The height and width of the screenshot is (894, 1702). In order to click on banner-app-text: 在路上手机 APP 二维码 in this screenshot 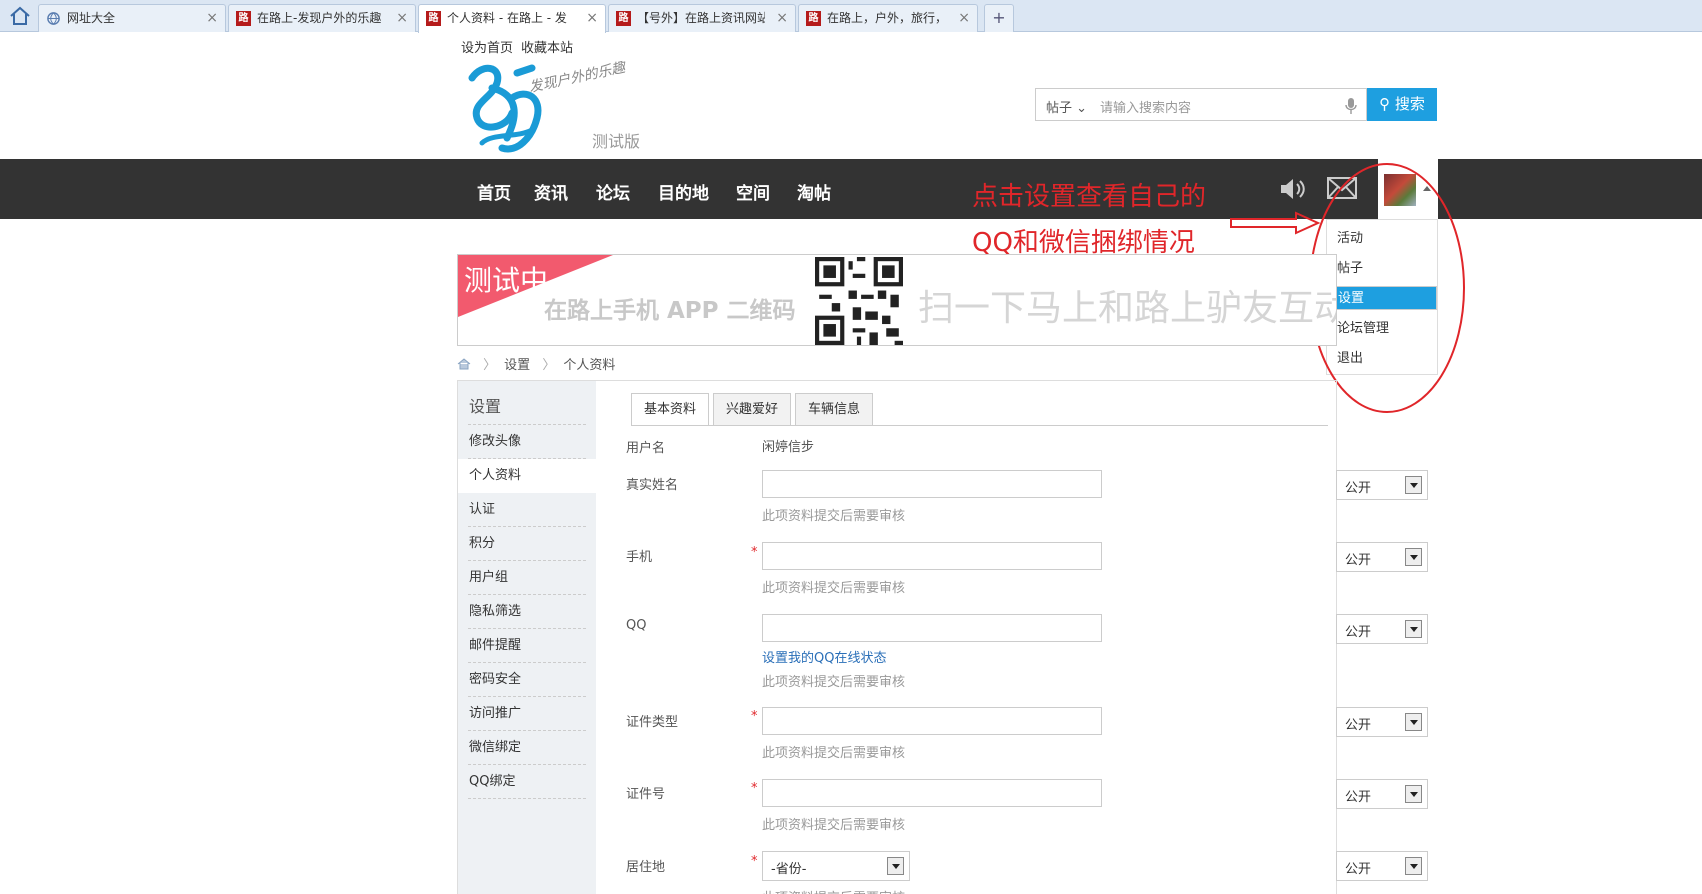, I will do `click(670, 311)`.